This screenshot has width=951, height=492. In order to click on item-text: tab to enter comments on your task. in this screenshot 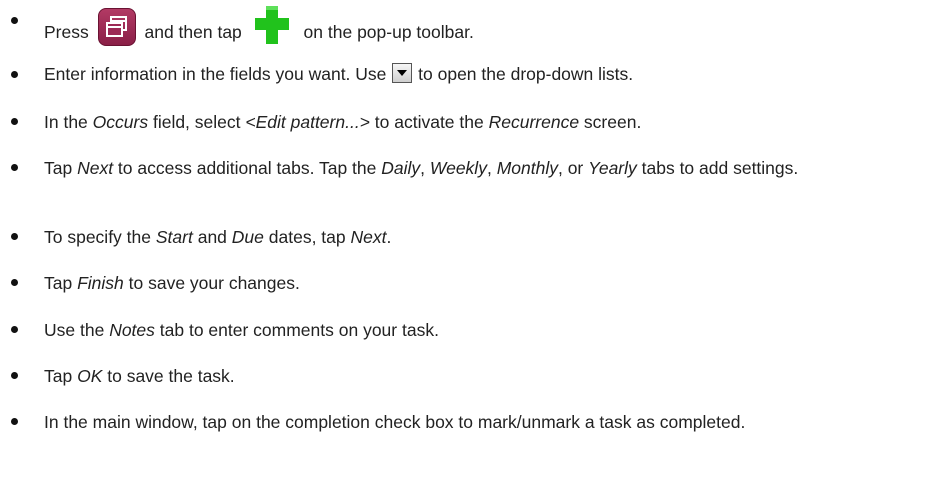, I will do `click(296, 330)`.